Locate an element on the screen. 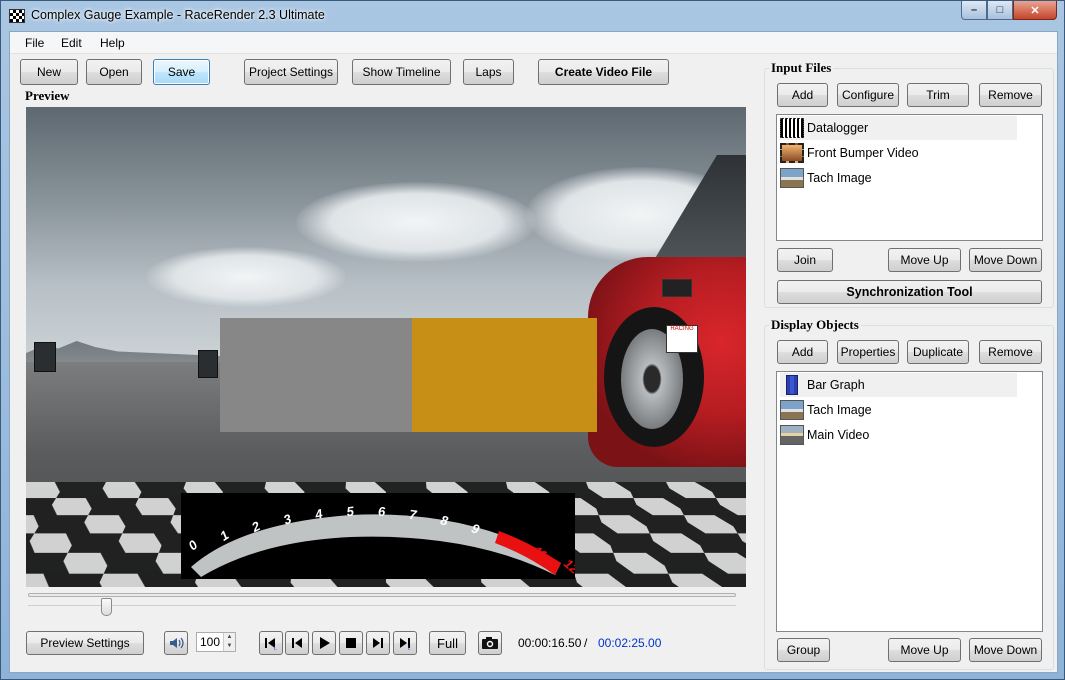  timeline-track is located at coordinates (382, 595).